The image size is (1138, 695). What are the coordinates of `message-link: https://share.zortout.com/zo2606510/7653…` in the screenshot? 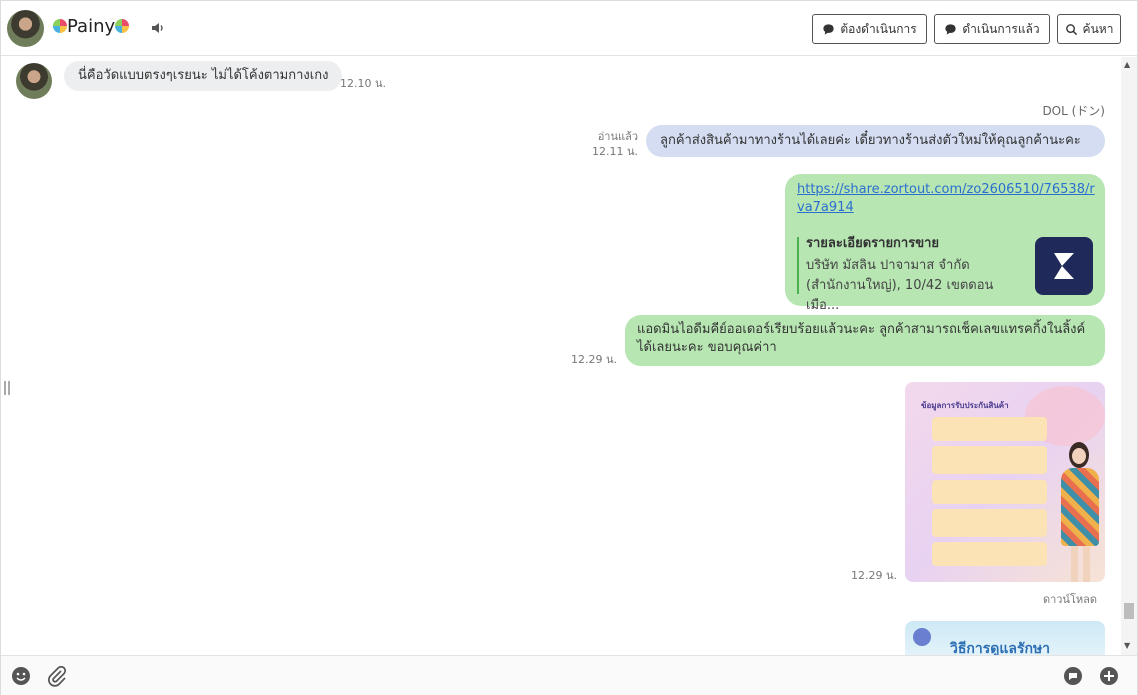 It's located at (946, 190).